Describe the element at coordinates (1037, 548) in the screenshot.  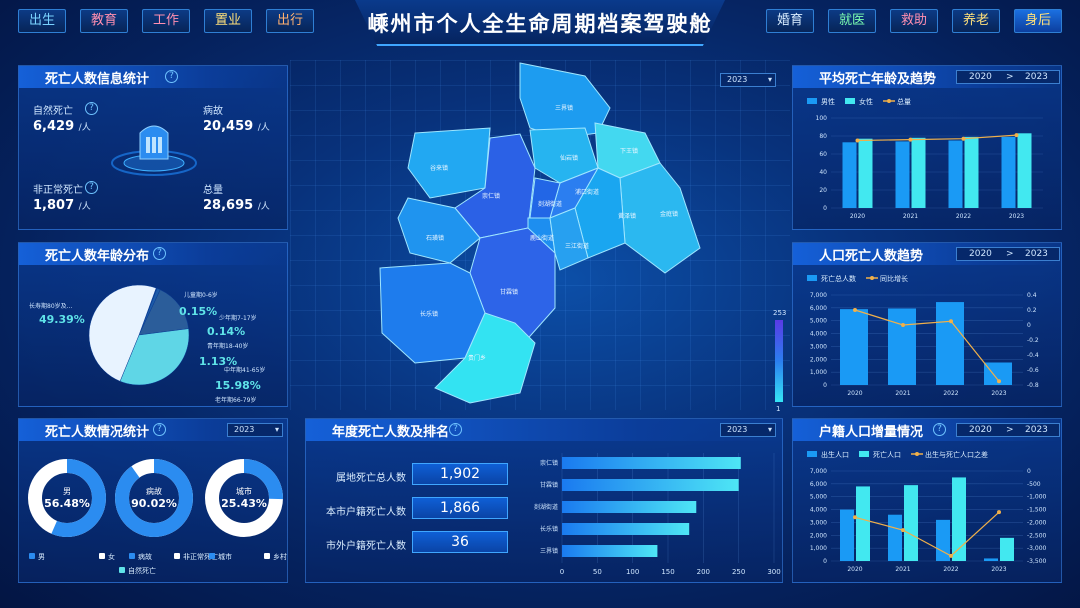
I see `y2-tick-label: -3,000` at that location.